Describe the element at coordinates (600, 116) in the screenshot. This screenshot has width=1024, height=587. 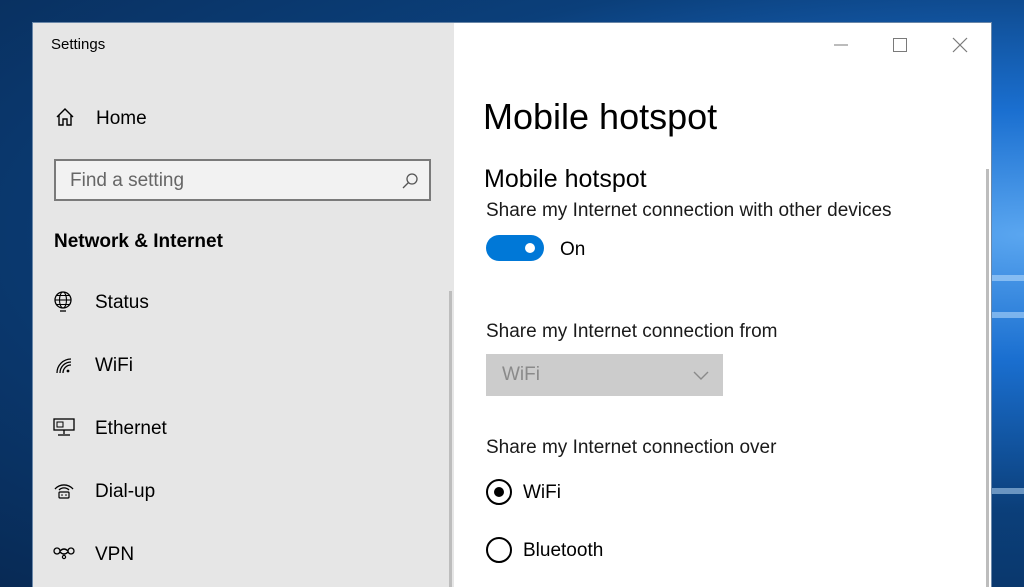
I see `page-title: Mobile hotspot` at that location.